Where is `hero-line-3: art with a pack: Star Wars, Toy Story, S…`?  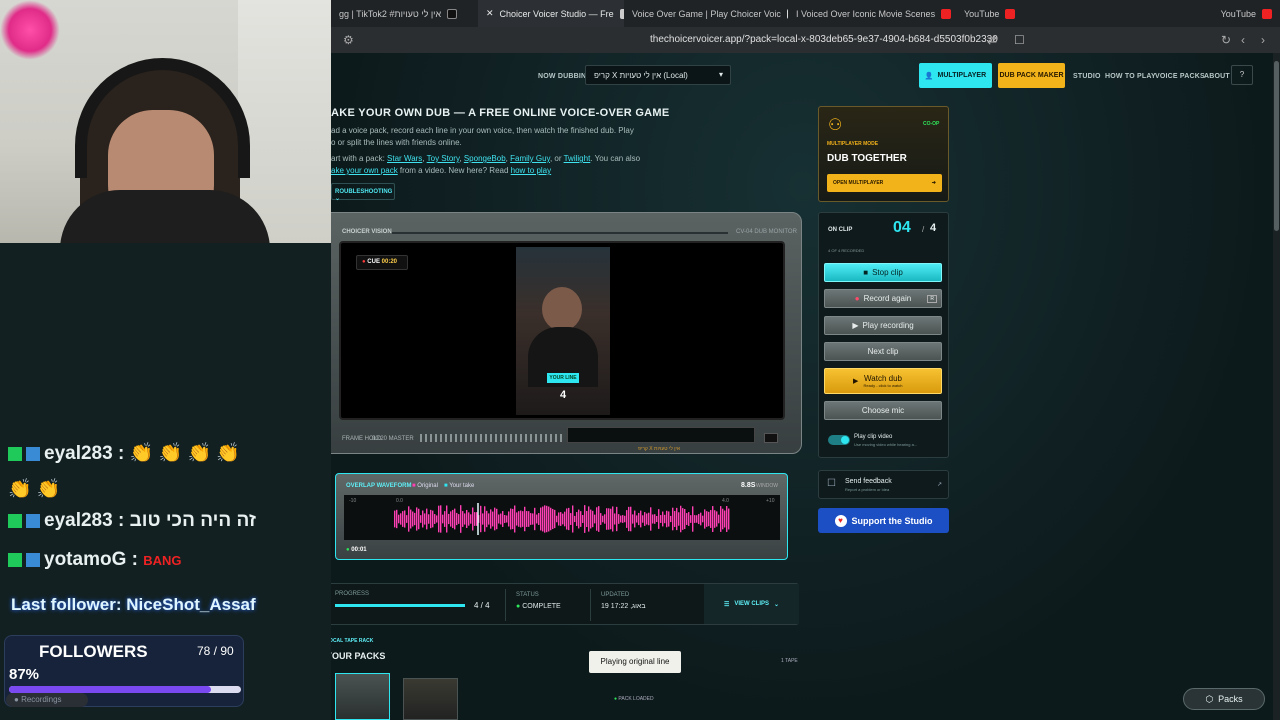 hero-line-3: art with a pack: Star Wars, Toy Story, S… is located at coordinates (486, 158).